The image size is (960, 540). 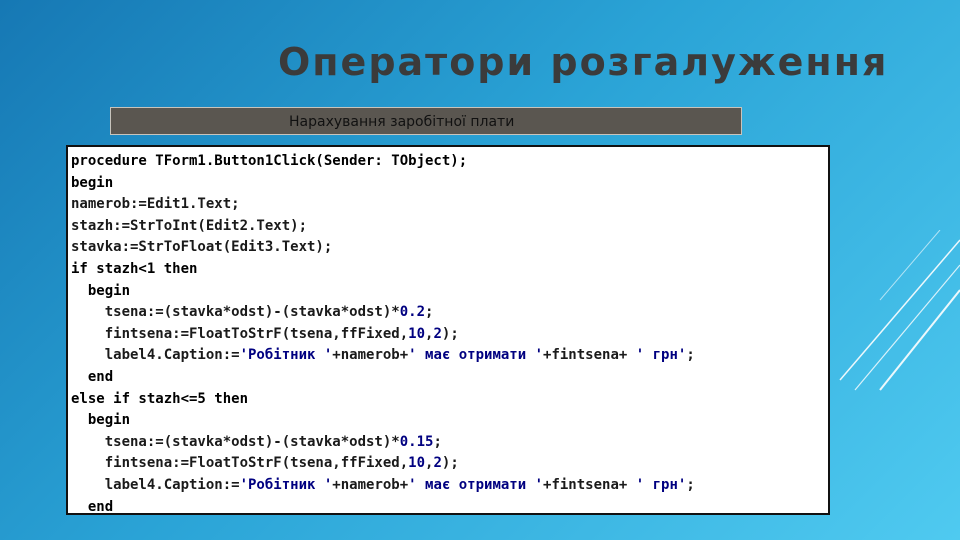 I want to click on code-line: tsena:=(stavka*odst)-(stavka*odst)*0.2;, so click(x=449, y=313).